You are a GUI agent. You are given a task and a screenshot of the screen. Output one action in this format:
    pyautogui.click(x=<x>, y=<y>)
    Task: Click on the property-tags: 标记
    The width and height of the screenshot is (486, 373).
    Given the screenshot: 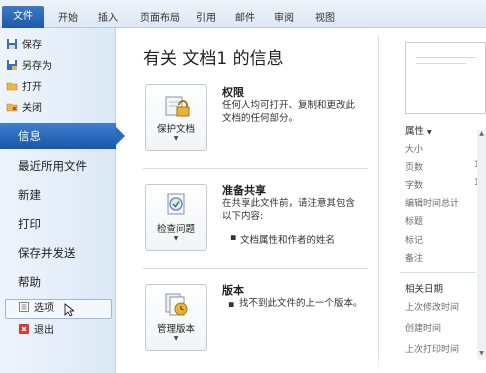 What is the action you would take?
    pyautogui.click(x=414, y=241)
    